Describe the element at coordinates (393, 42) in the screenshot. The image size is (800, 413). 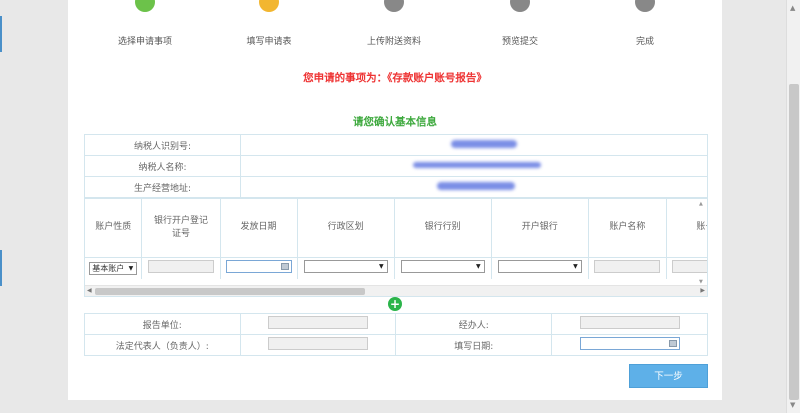
I see `step-label: 上传附送资料` at that location.